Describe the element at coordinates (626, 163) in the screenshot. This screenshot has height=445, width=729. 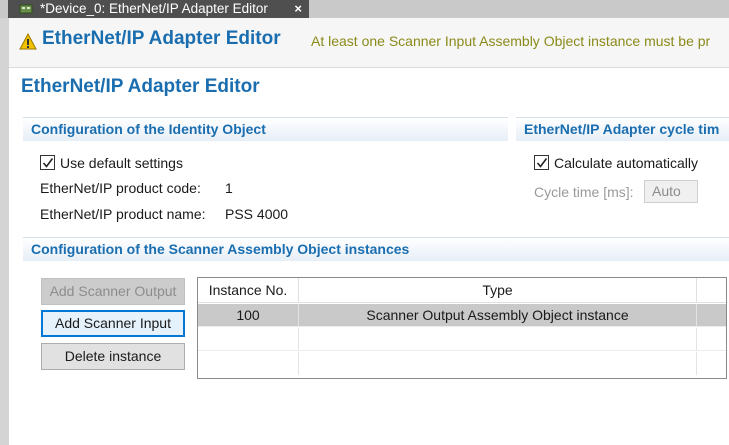
I see `calculate-automatically-label: Calculate automatically` at that location.